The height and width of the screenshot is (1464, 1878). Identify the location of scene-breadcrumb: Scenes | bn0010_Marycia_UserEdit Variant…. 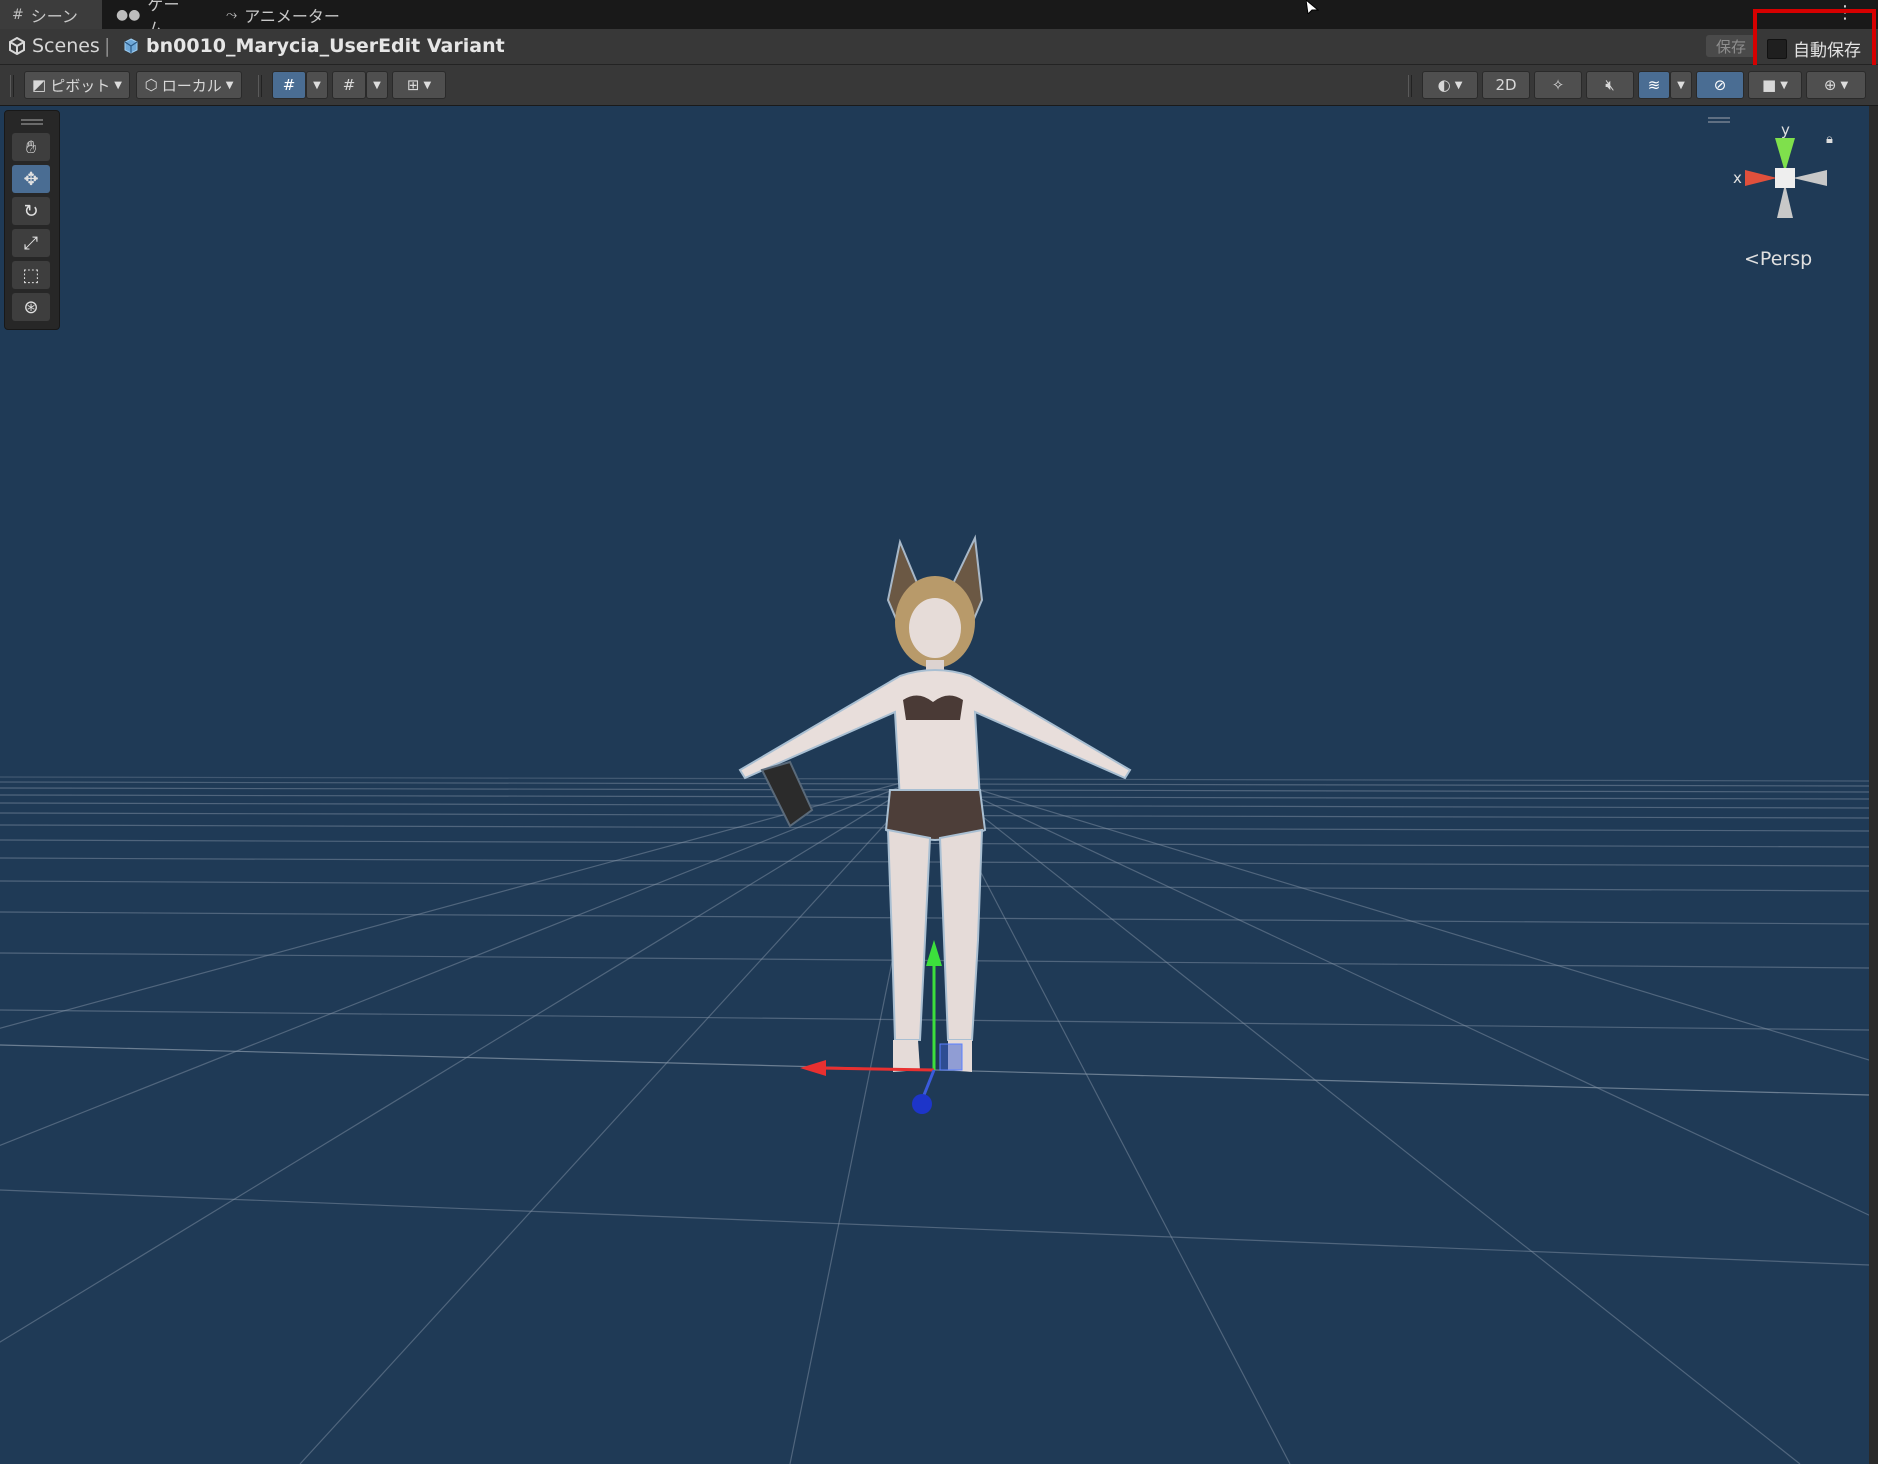
(939, 47).